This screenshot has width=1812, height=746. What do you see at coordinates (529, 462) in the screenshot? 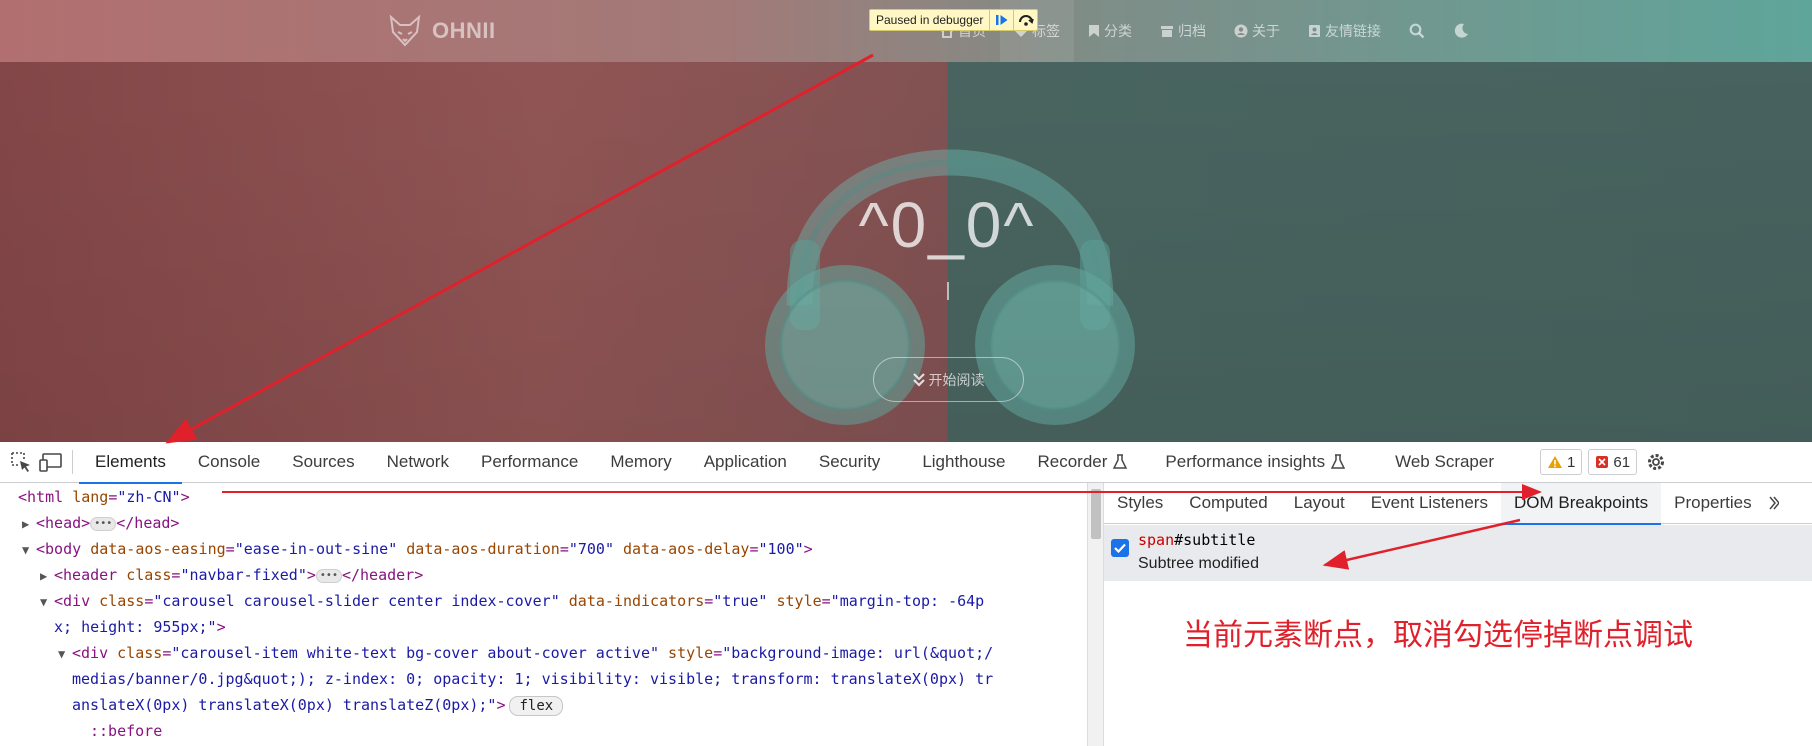
I see `tab-performance: Performance` at bounding box center [529, 462].